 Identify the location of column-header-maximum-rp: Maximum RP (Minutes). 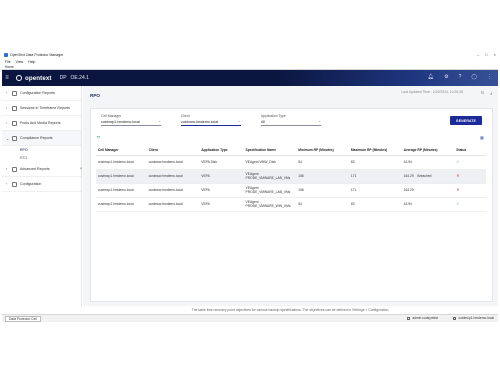
(375, 150).